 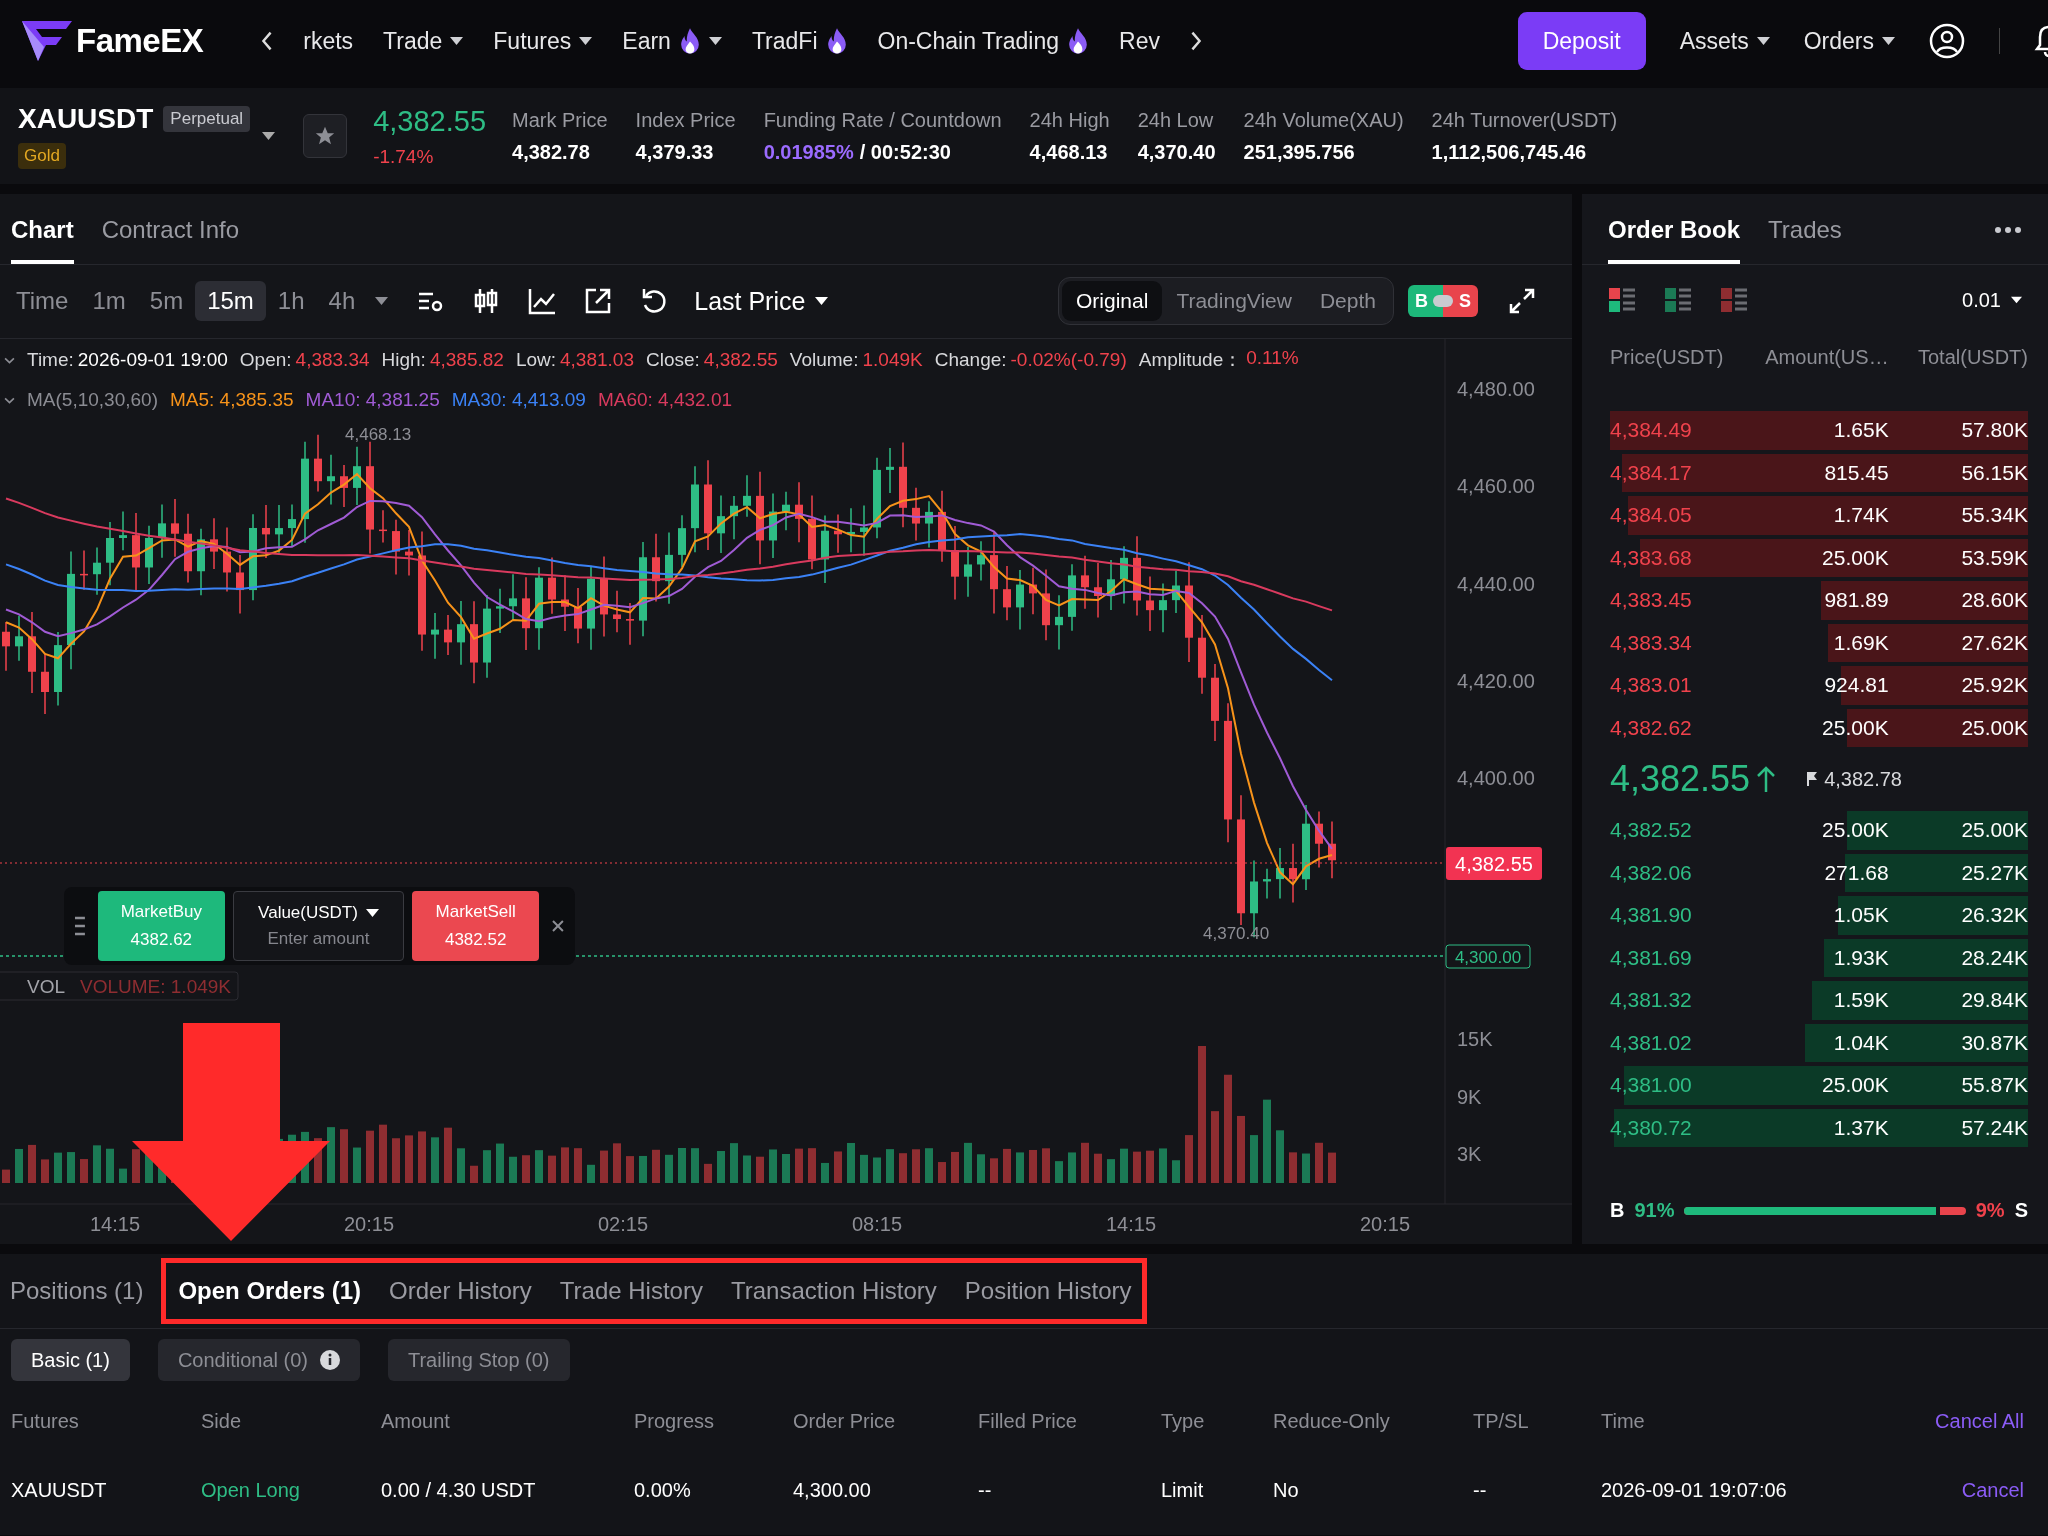 What do you see at coordinates (1680, 685) in the screenshot?
I see `order-price: 4,383.01` at bounding box center [1680, 685].